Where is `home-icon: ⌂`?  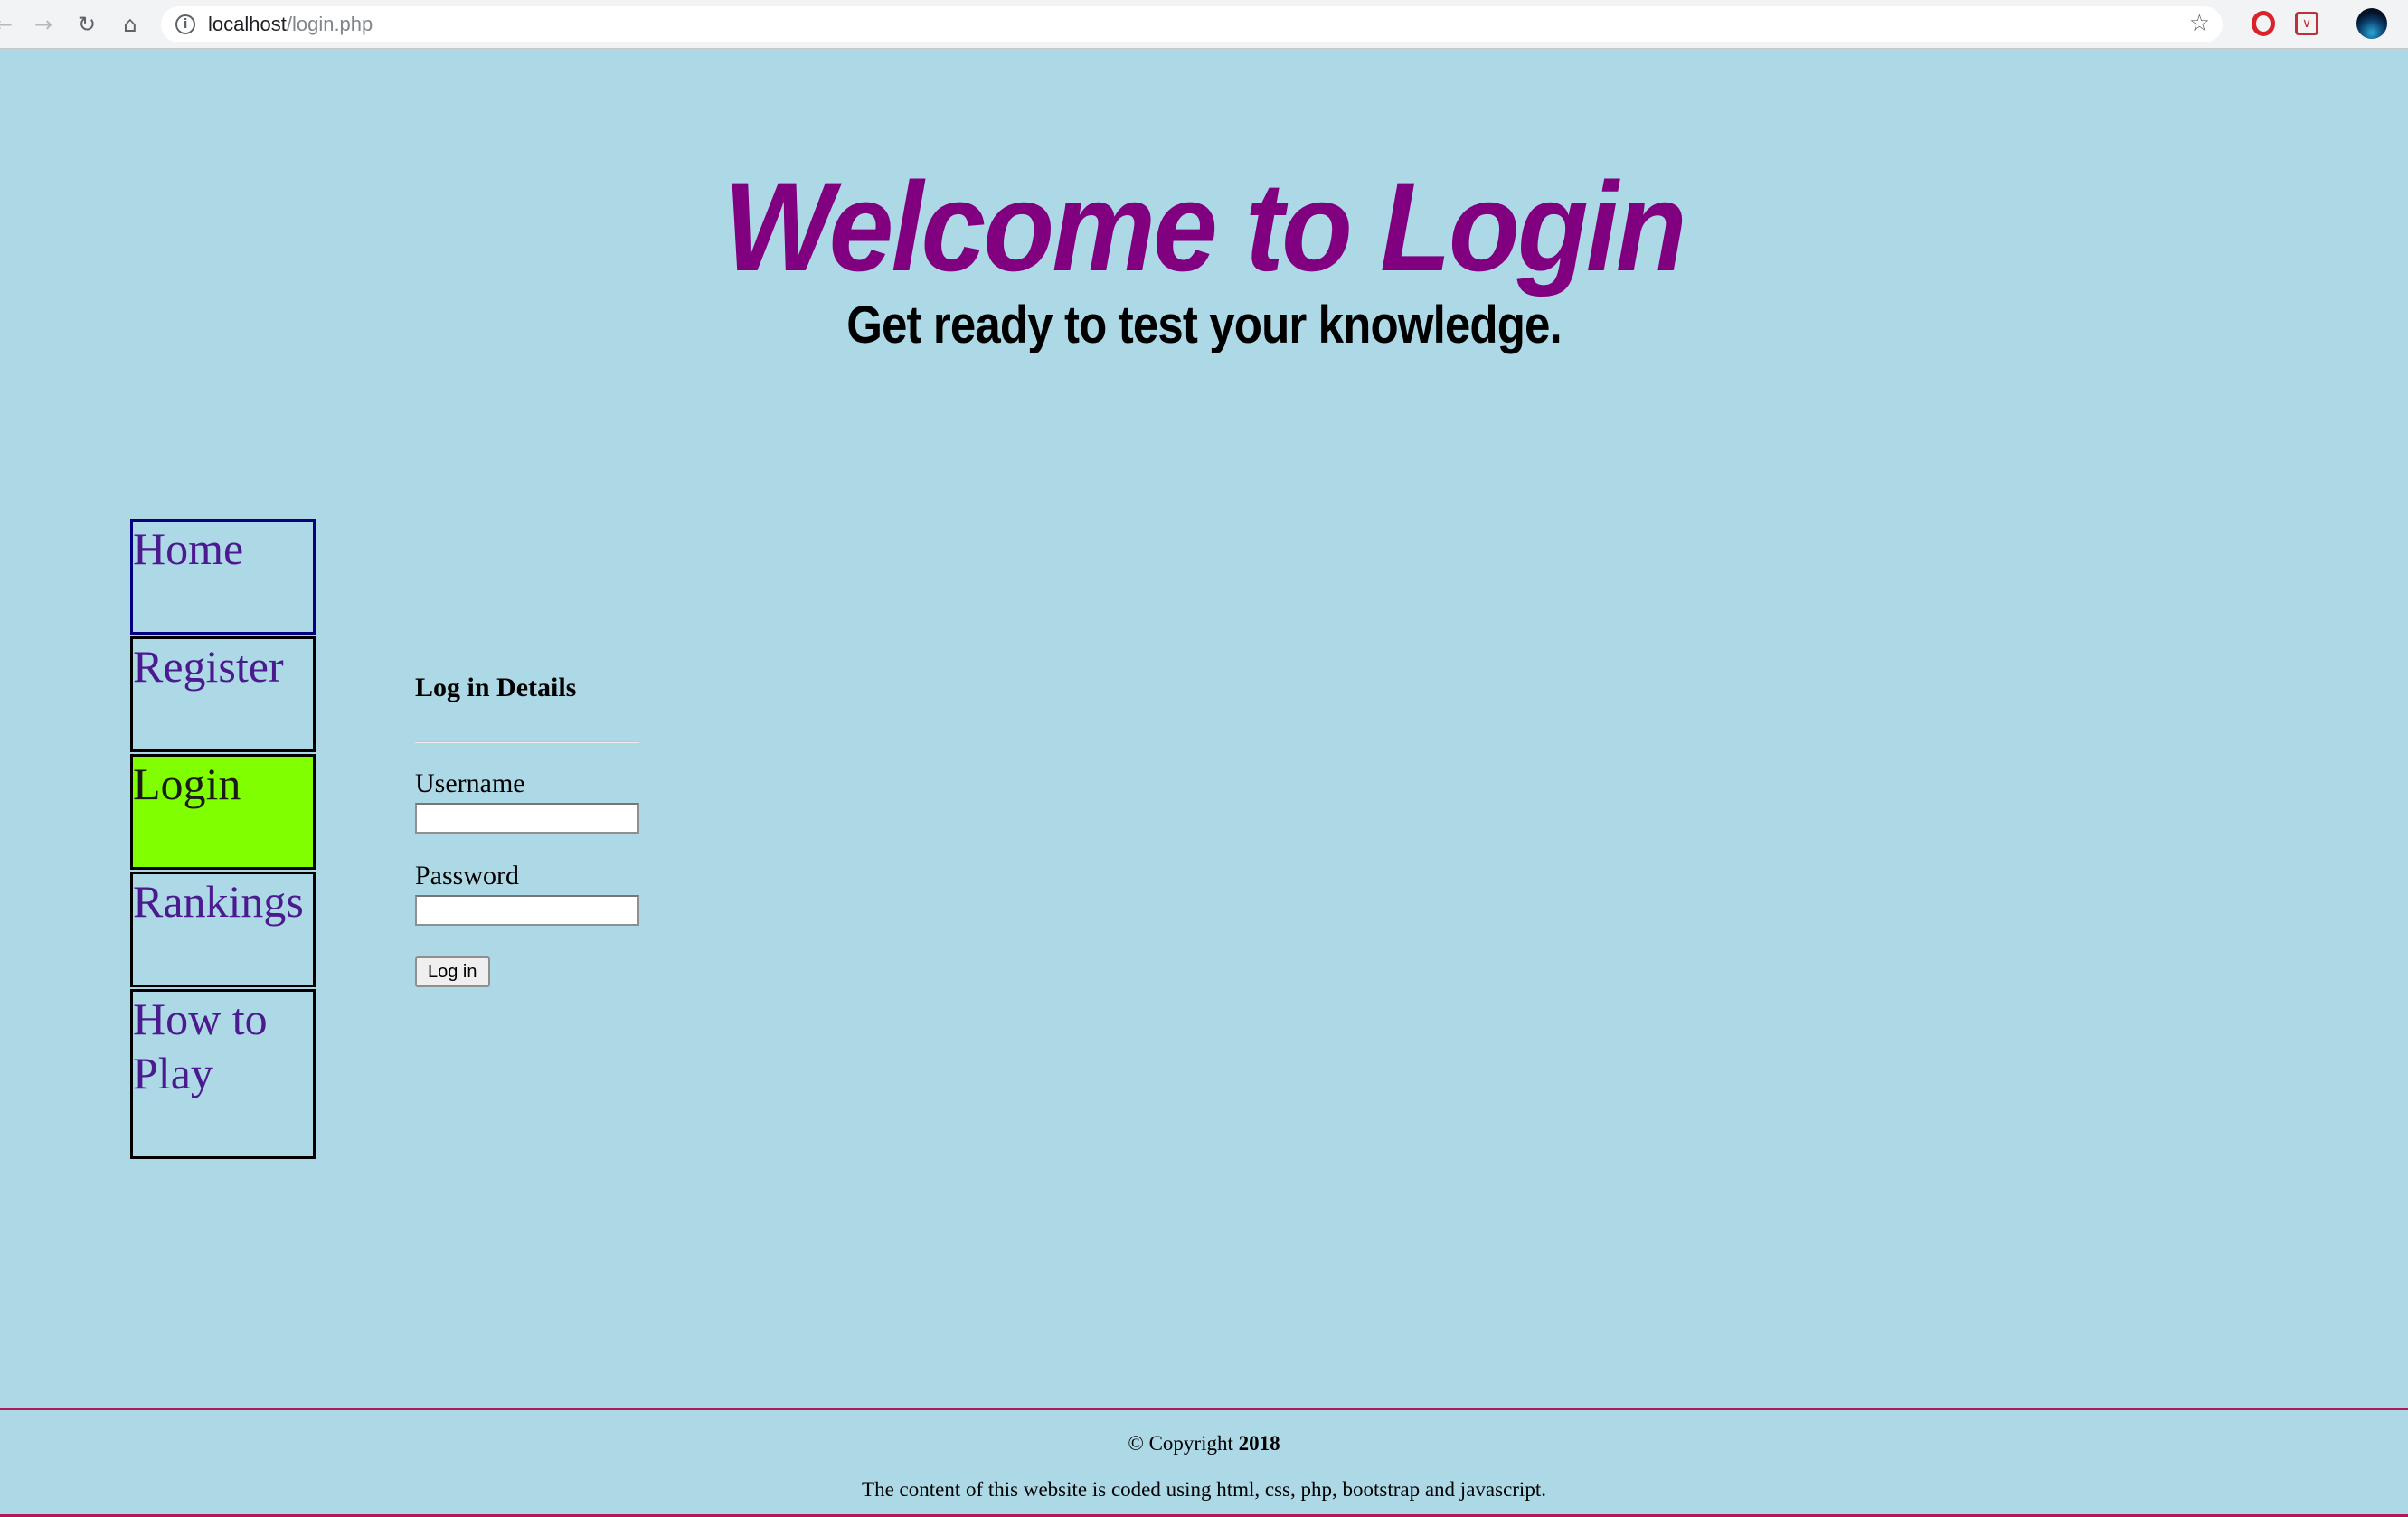 home-icon: ⌂ is located at coordinates (130, 24).